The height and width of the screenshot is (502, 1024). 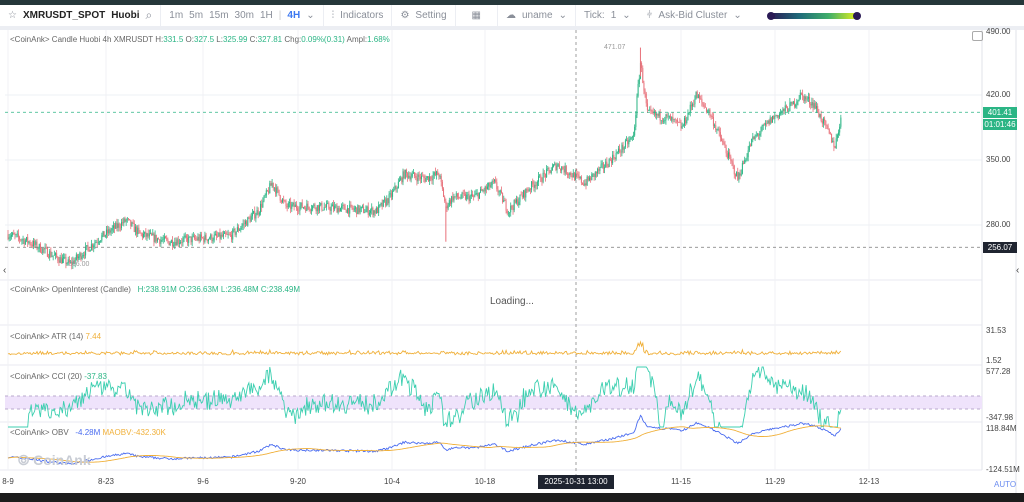 I want to click on interval-1h: 1H, so click(x=266, y=15).